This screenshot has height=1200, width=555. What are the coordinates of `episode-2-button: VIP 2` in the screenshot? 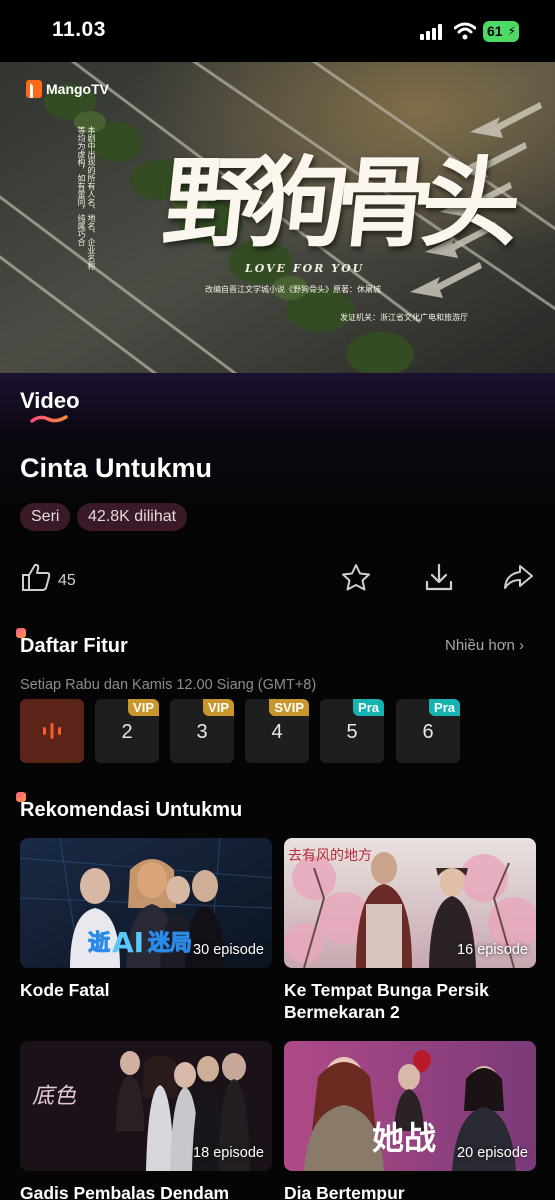 It's located at (127, 731).